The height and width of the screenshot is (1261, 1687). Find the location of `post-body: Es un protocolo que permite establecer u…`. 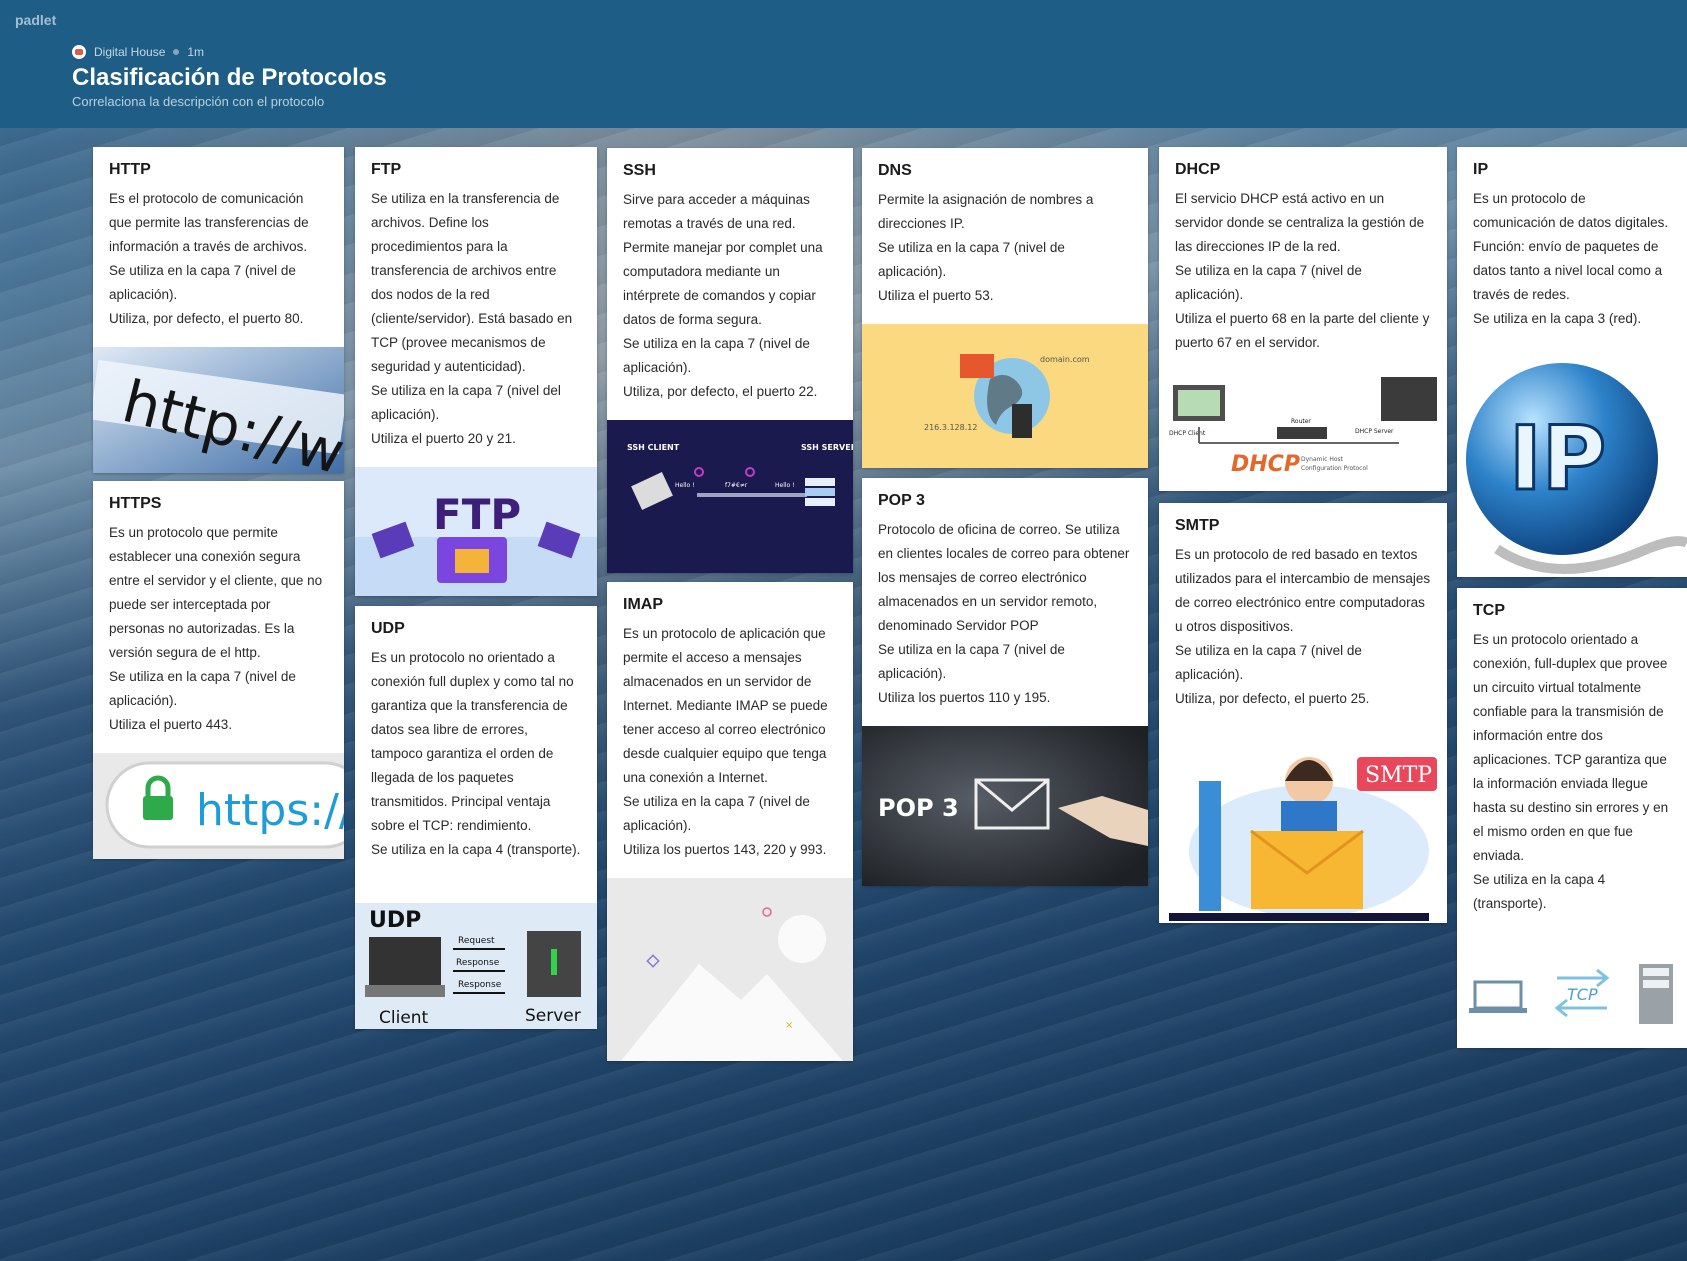

post-body: Es un protocolo que permite establecer u… is located at coordinates (216, 628).